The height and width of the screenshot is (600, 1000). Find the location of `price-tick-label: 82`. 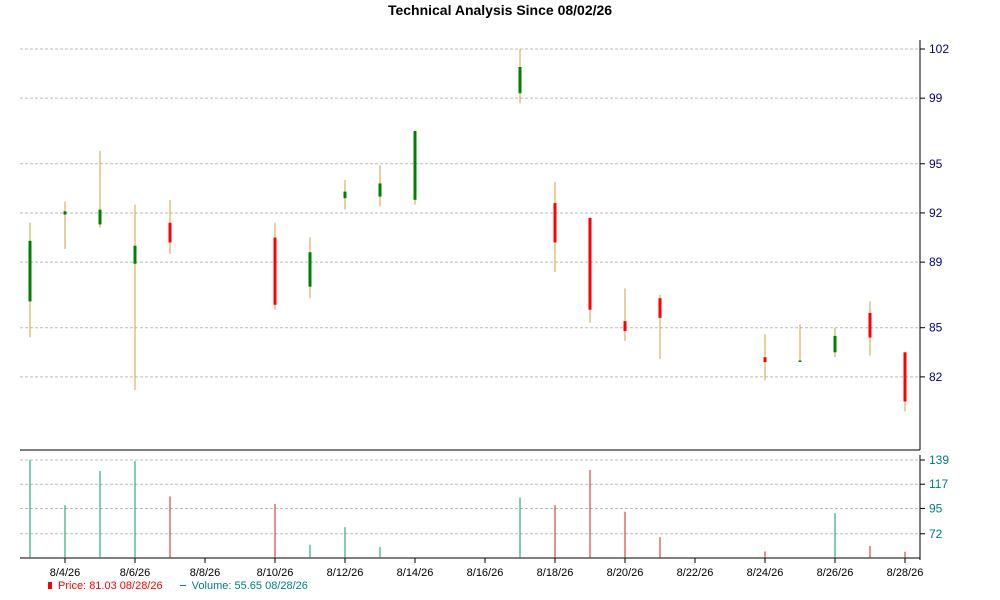

price-tick-label: 82 is located at coordinates (936, 377).